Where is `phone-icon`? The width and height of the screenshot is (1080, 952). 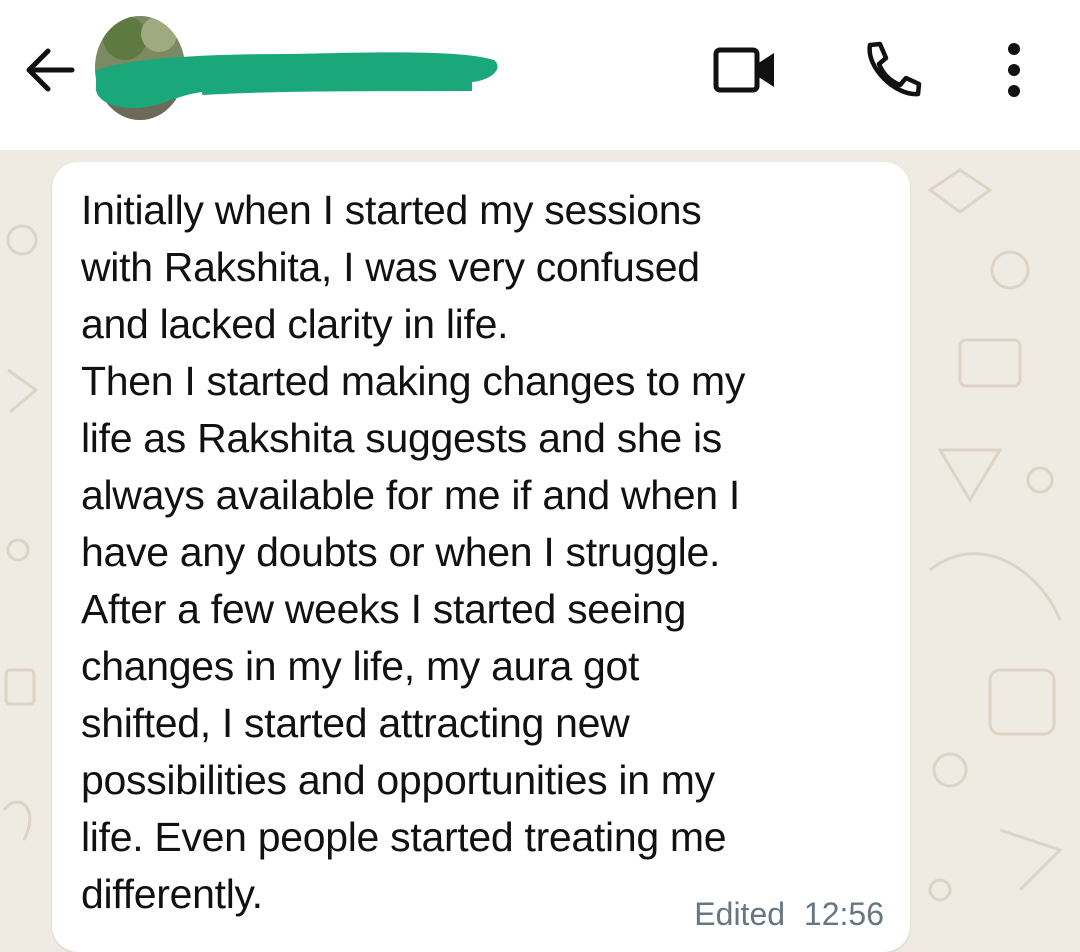
phone-icon is located at coordinates (894, 69).